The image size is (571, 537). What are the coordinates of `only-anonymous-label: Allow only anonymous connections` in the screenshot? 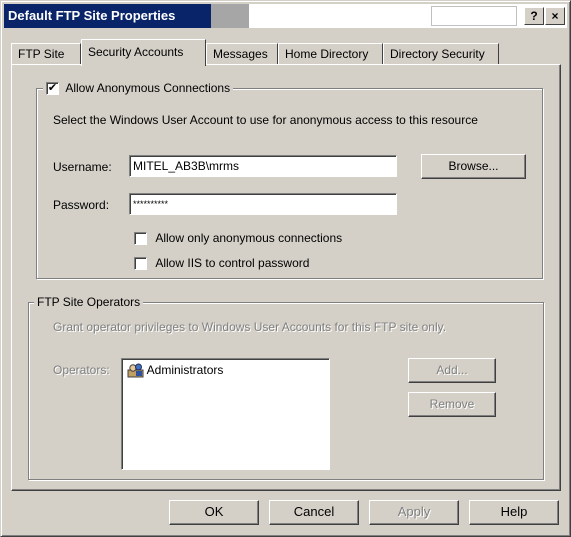 It's located at (249, 238).